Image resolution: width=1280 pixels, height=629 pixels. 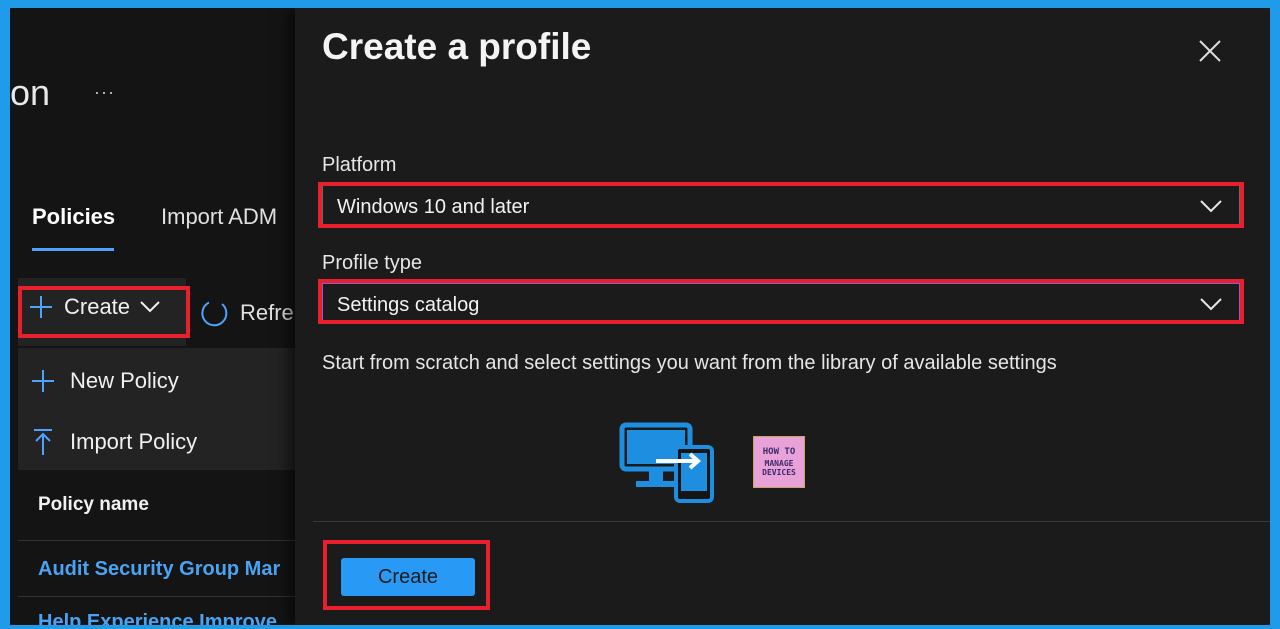 I want to click on create-dropdown-button: Create, so click(x=102, y=312).